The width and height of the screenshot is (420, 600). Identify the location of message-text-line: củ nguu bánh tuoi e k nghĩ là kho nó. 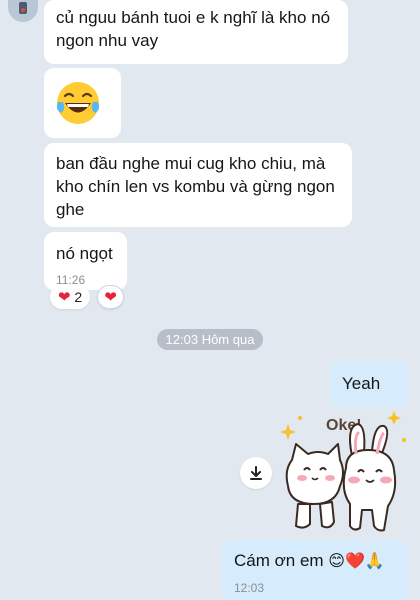
(193, 17).